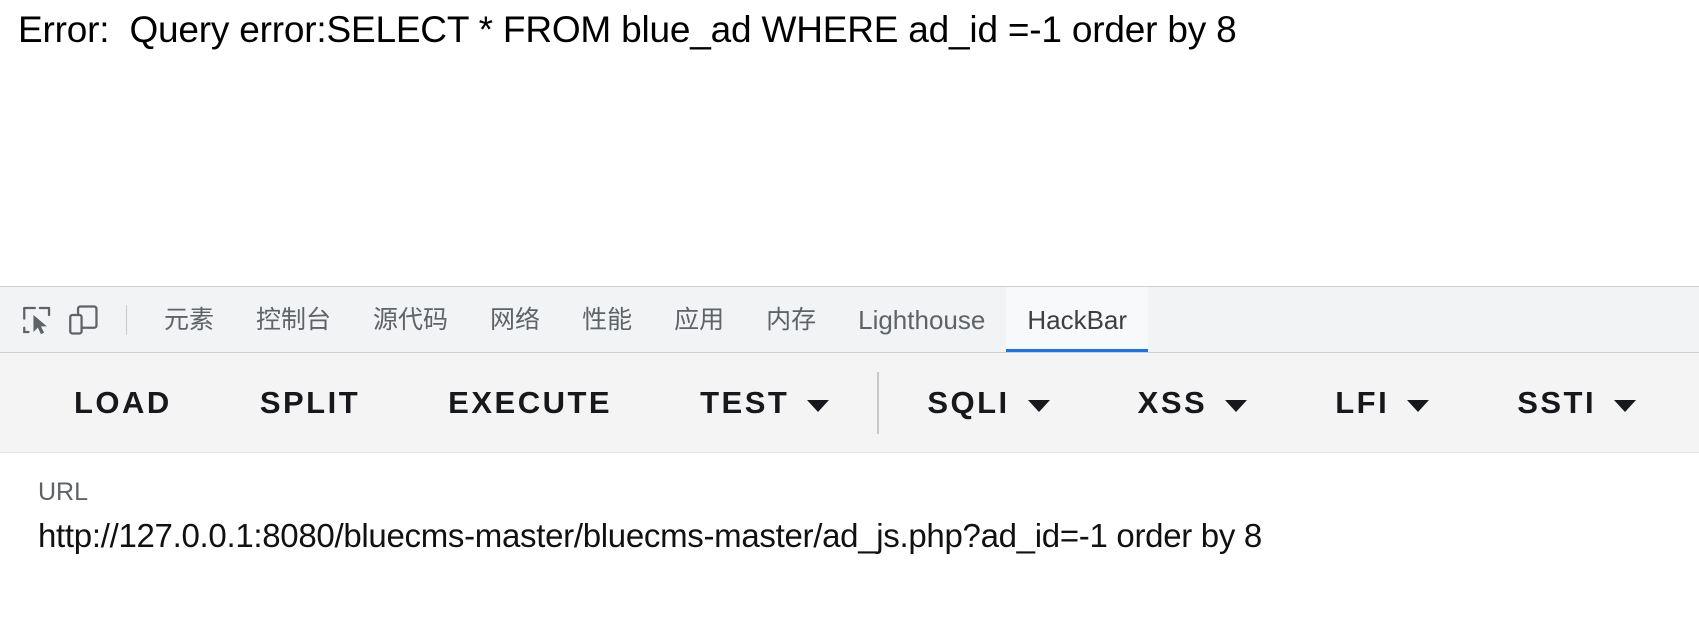  Describe the element at coordinates (1172, 402) in the screenshot. I see `xss-menu-label: XSS` at that location.